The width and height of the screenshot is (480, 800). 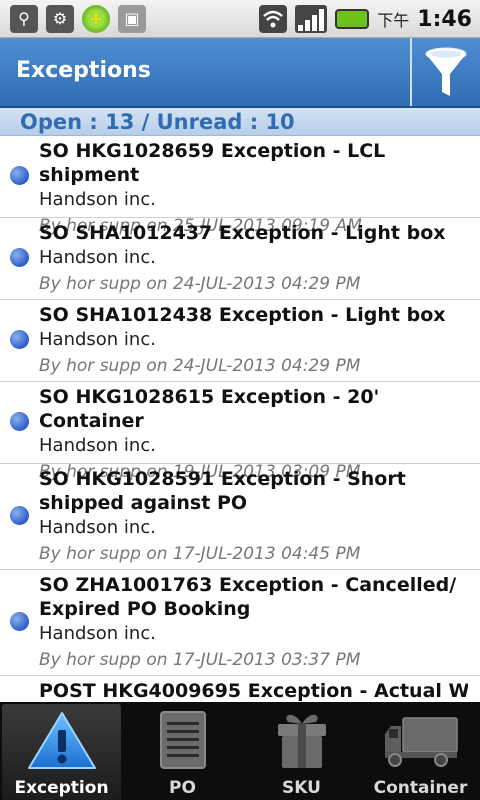 What do you see at coordinates (157, 122) in the screenshot?
I see `open-unread-summary: Open : 13 / Unread : 10` at bounding box center [157, 122].